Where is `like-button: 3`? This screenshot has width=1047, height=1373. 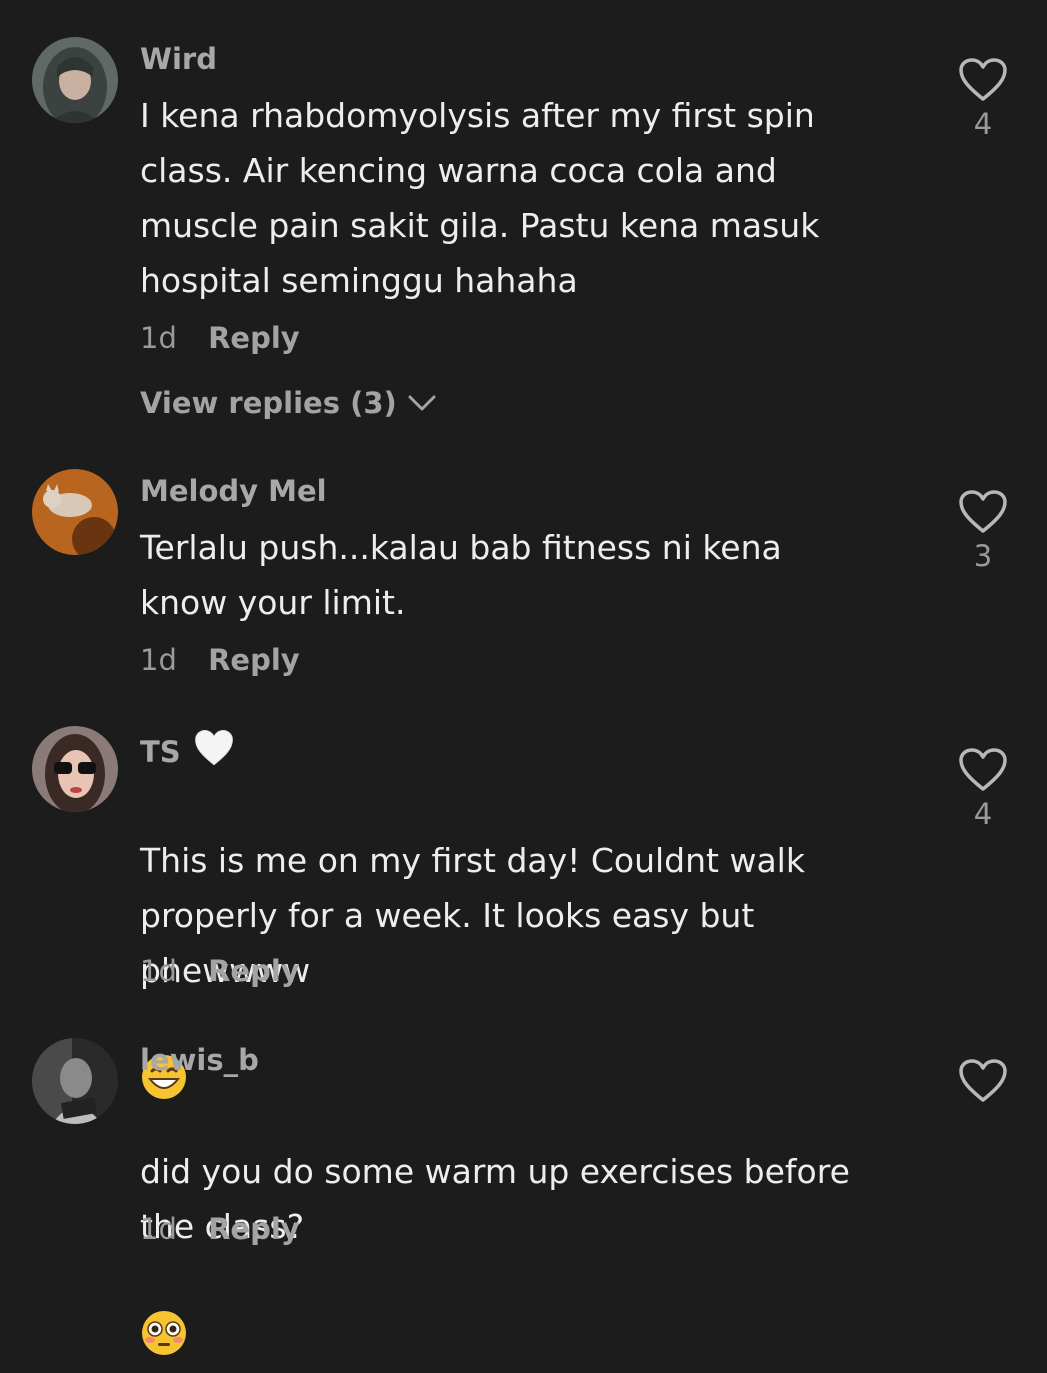 like-button: 3 is located at coordinates (983, 531).